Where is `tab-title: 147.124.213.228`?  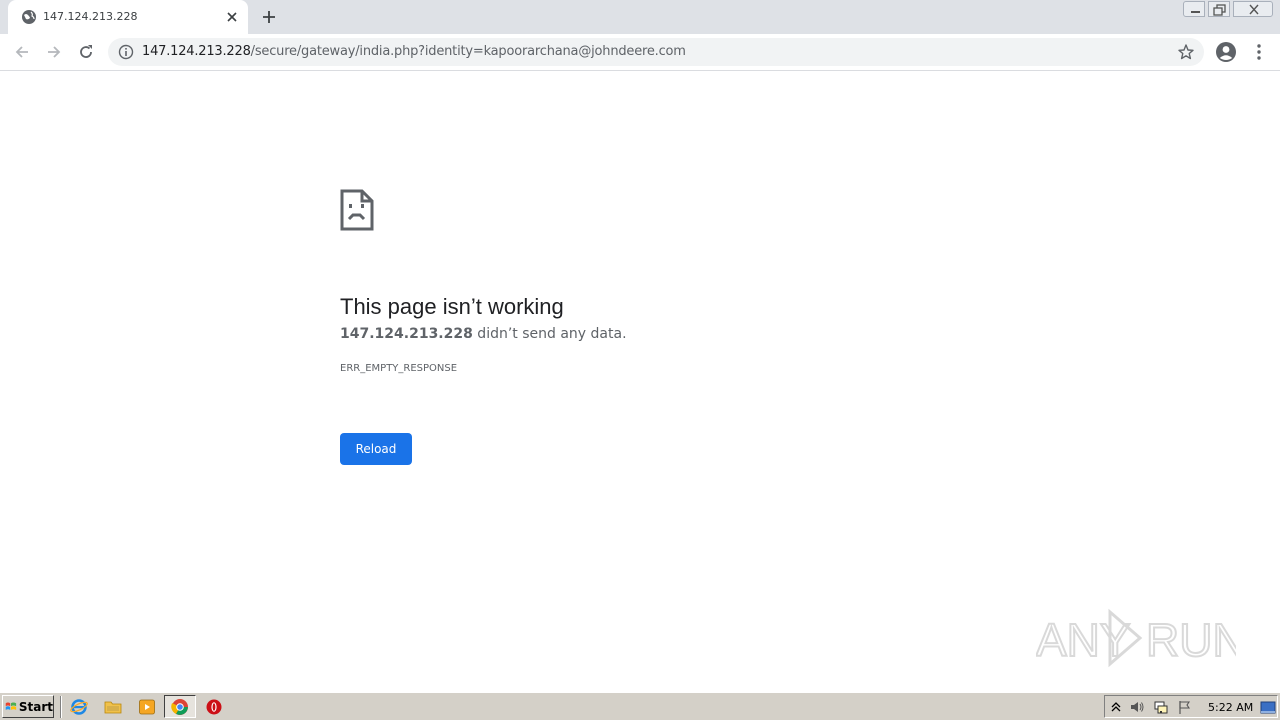
tab-title: 147.124.213.228 is located at coordinates (90, 16).